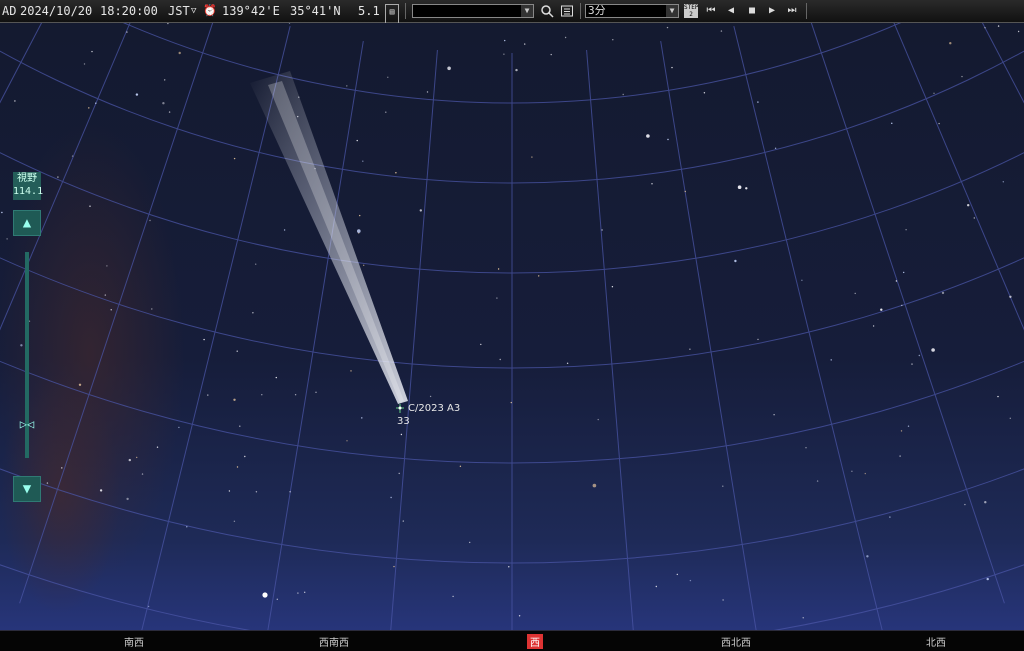 The height and width of the screenshot is (651, 1024). What do you see at coordinates (434, 408) in the screenshot?
I see `comet-name-label: C/2023 A3` at bounding box center [434, 408].